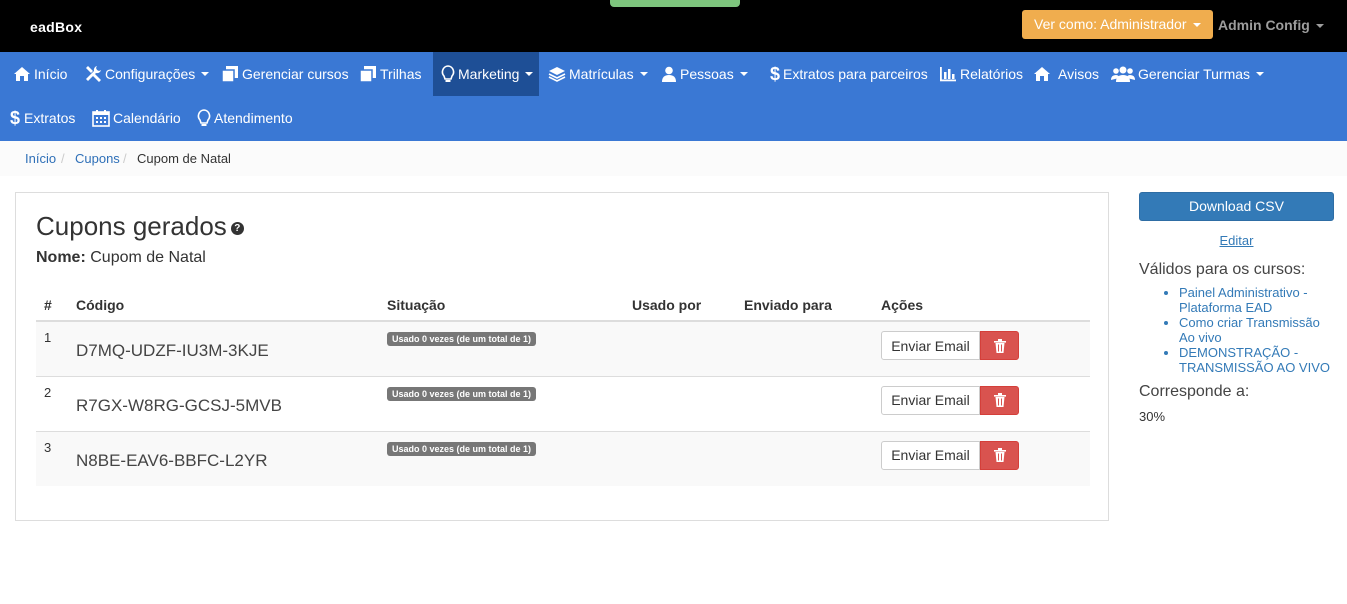 Image resolution: width=1347 pixels, height=604 pixels. What do you see at coordinates (40, 158) in the screenshot?
I see `breadcrumb-inicio: Início` at bounding box center [40, 158].